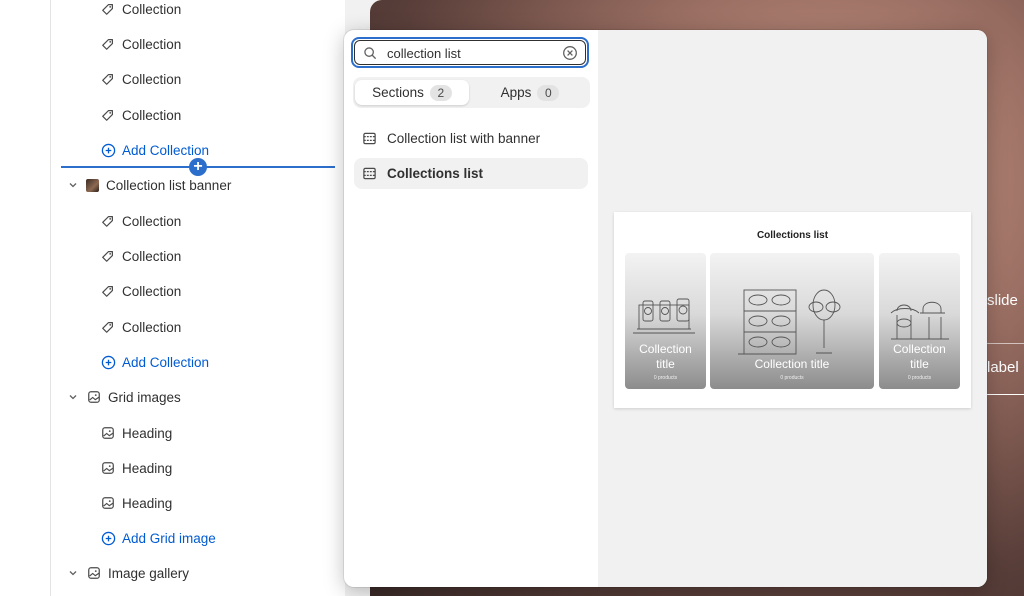  I want to click on glasses-illustration, so click(789, 322).